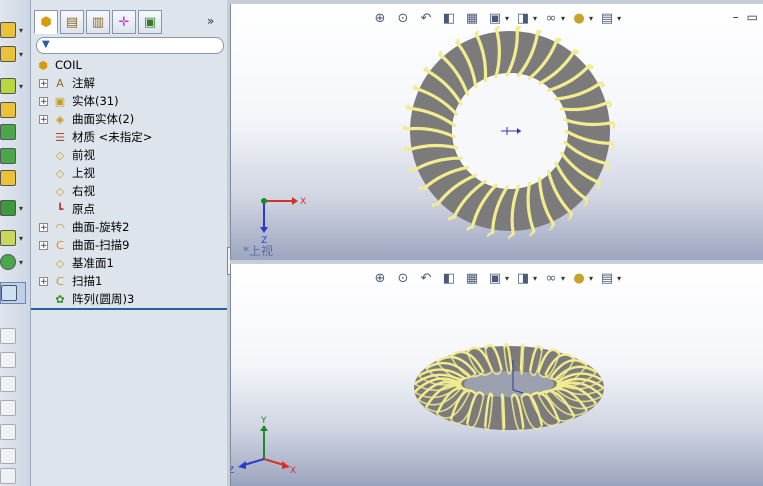  Describe the element at coordinates (87, 281) in the screenshot. I see `tree-item-label: 扫描1` at that location.